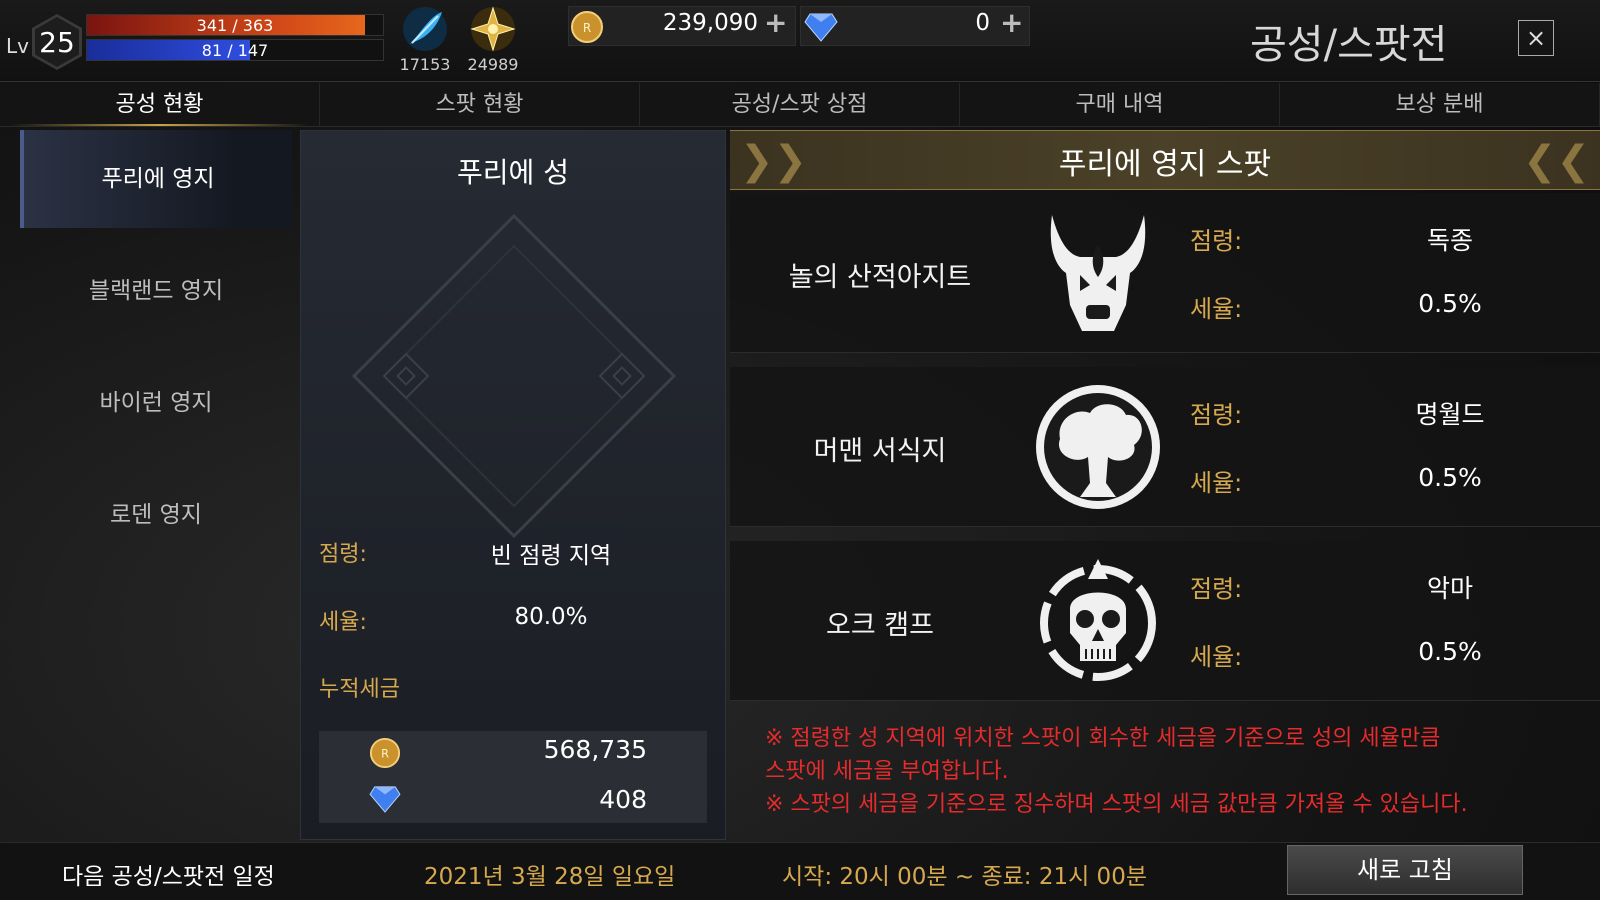 The image size is (1600, 900). I want to click on tab-siege-shop: 공성/스팟 상점, so click(800, 104).